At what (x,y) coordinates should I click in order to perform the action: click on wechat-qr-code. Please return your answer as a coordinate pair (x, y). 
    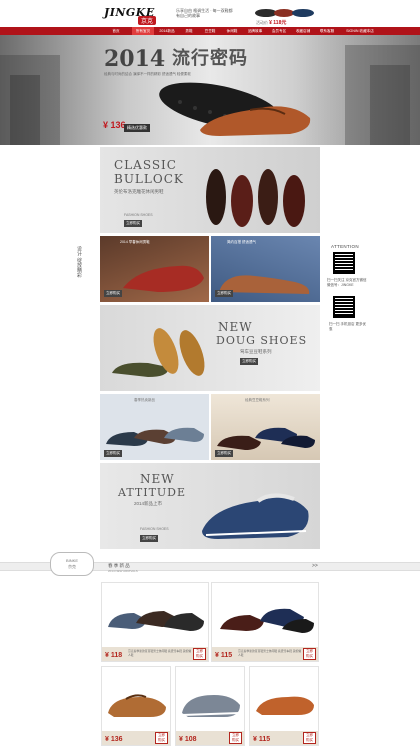
    Looking at the image, I should click on (344, 263).